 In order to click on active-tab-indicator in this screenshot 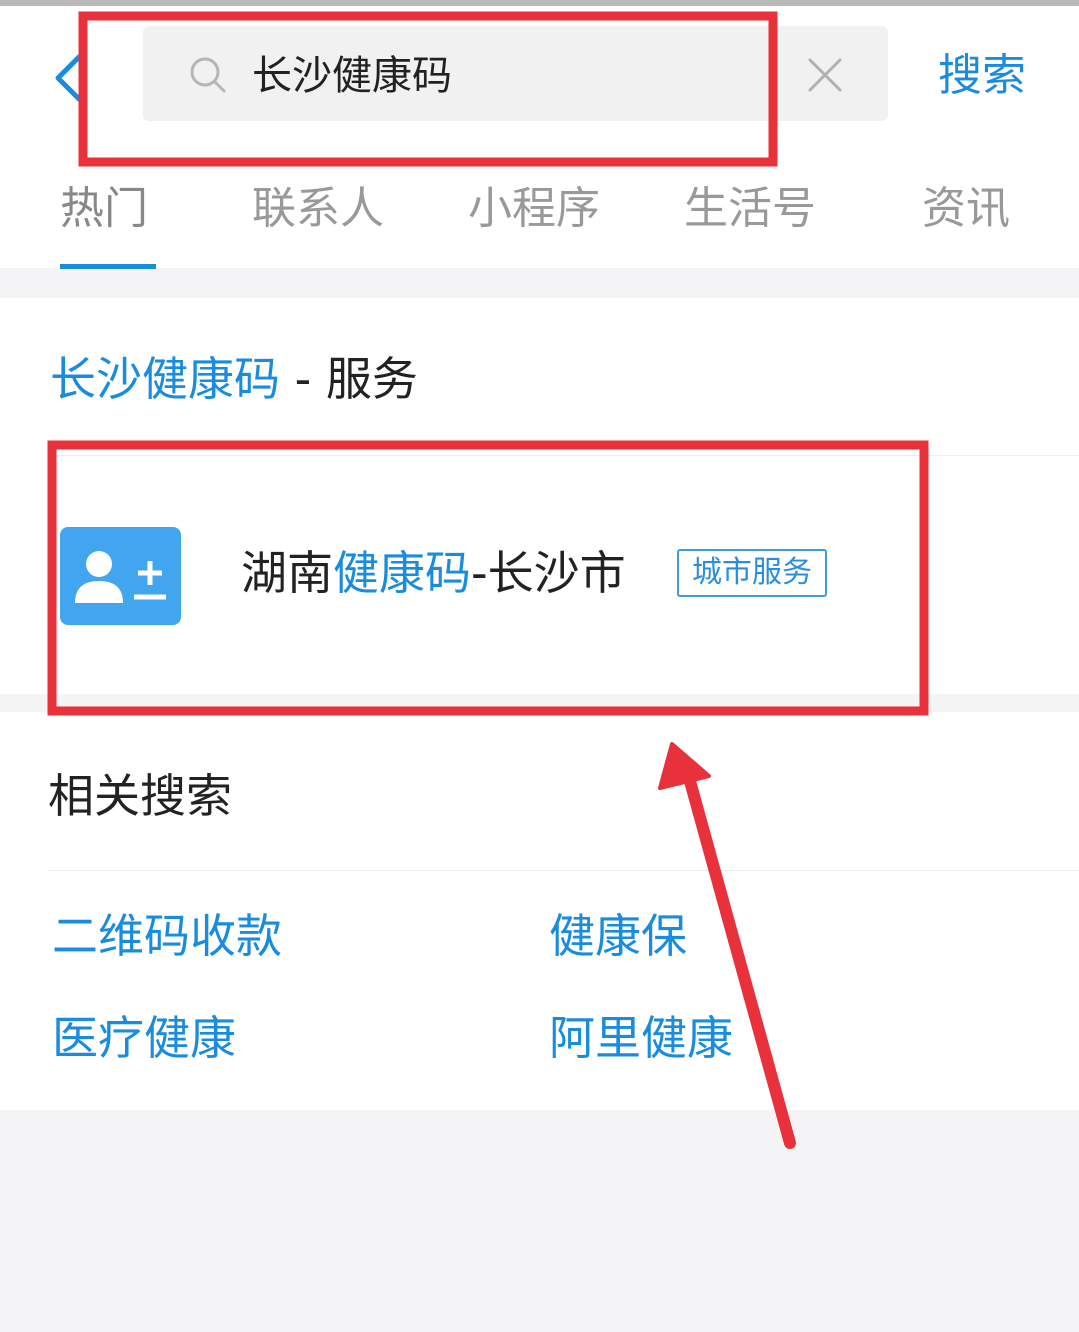, I will do `click(108, 266)`.